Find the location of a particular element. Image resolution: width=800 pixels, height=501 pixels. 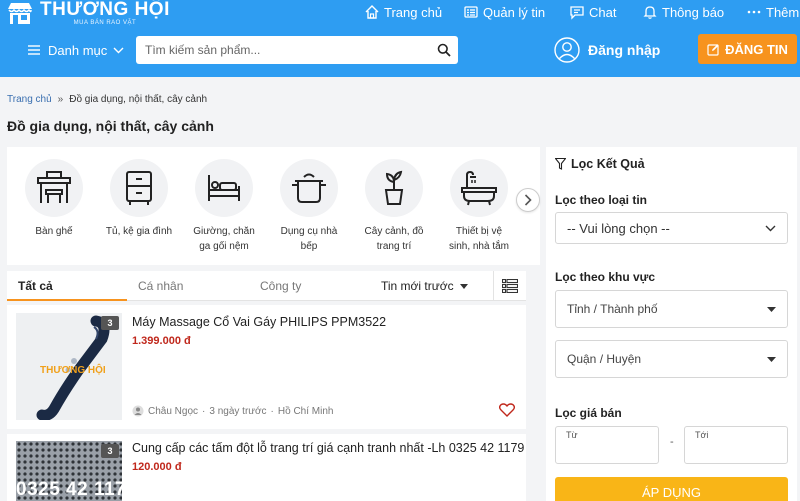

tab-personal: Cá nhân is located at coordinates (160, 286).